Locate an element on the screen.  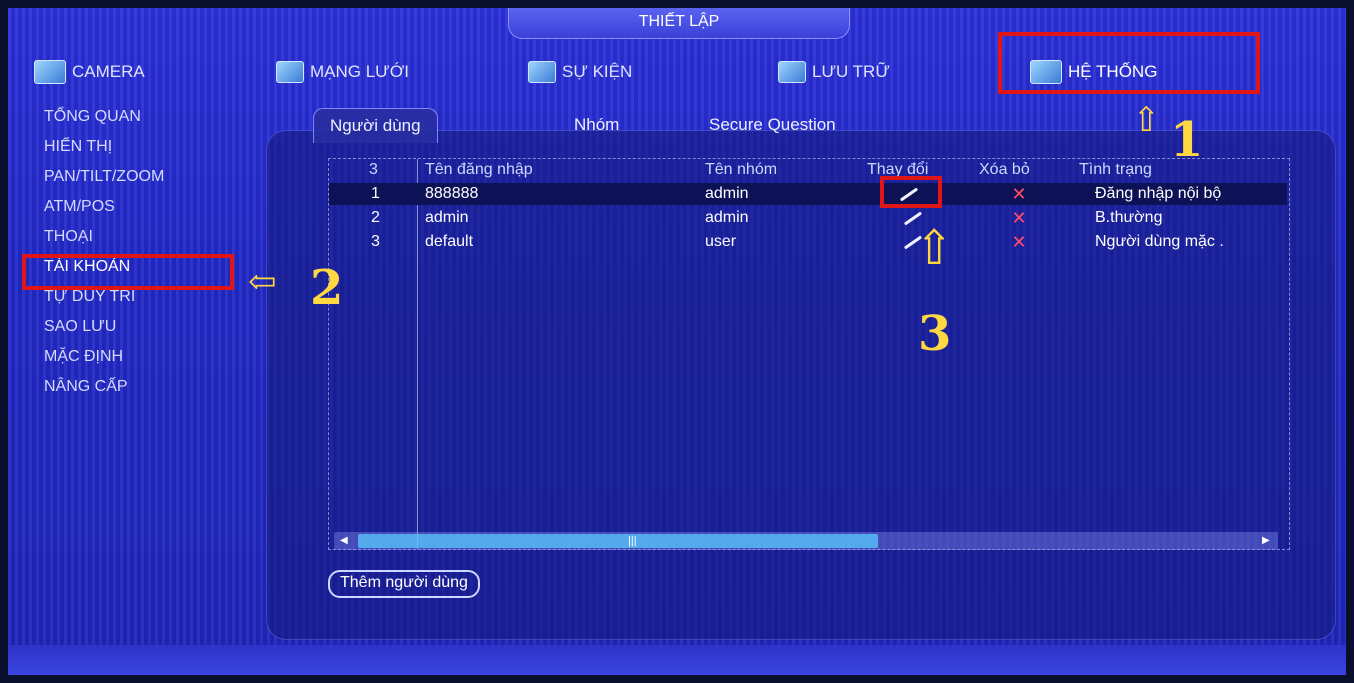
sidebar-item-upgrade: NÂNG CẤP is located at coordinates (140, 387).